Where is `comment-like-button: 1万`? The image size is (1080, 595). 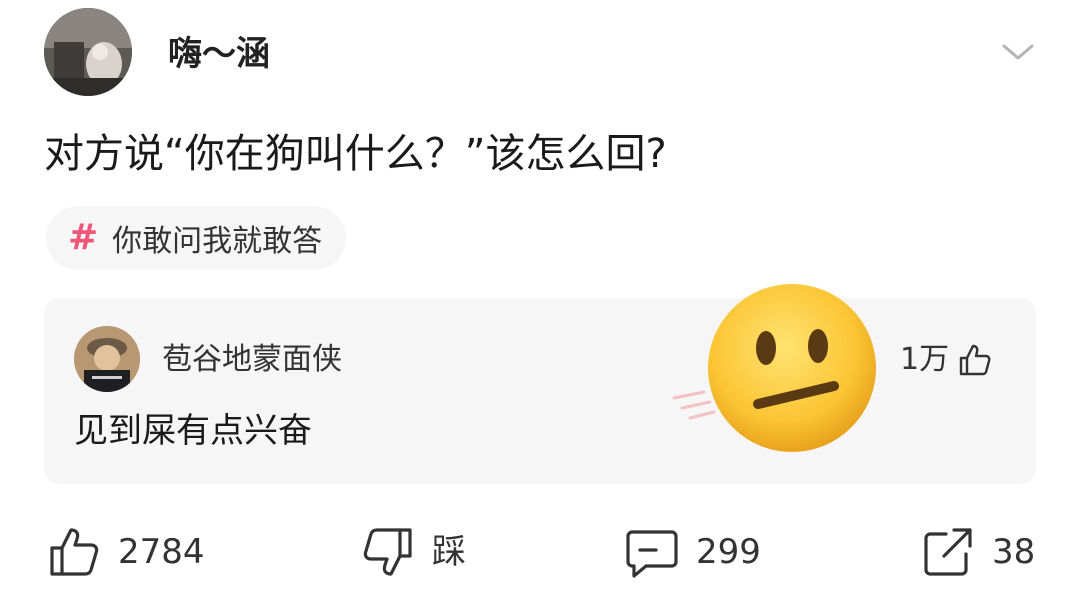 comment-like-button: 1万 is located at coordinates (946, 360).